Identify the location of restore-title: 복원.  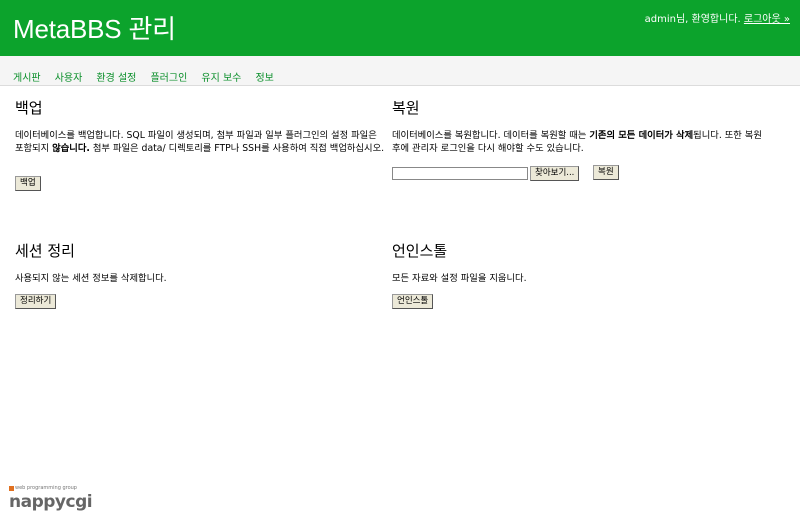
(406, 108).